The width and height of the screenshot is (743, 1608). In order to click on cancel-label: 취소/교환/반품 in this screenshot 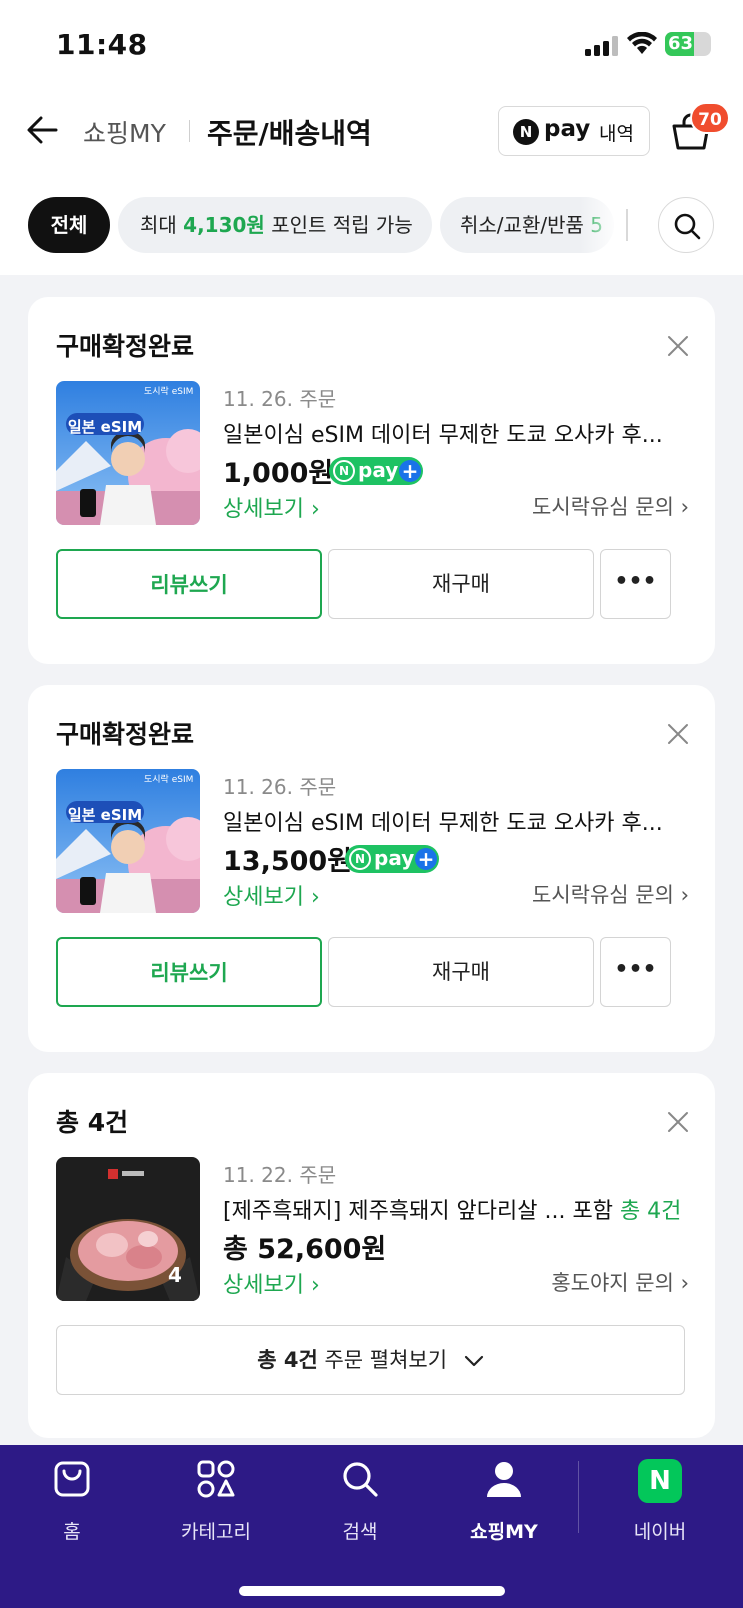, I will do `click(525, 225)`.